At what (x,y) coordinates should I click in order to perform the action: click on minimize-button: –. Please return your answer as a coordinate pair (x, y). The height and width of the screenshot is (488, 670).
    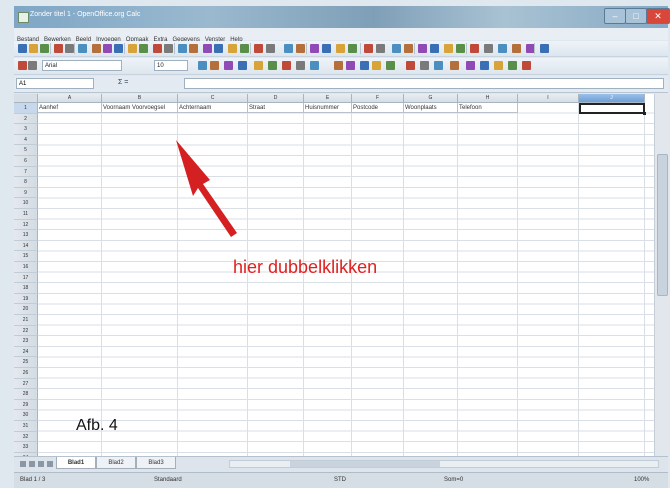
    Looking at the image, I should click on (615, 16).